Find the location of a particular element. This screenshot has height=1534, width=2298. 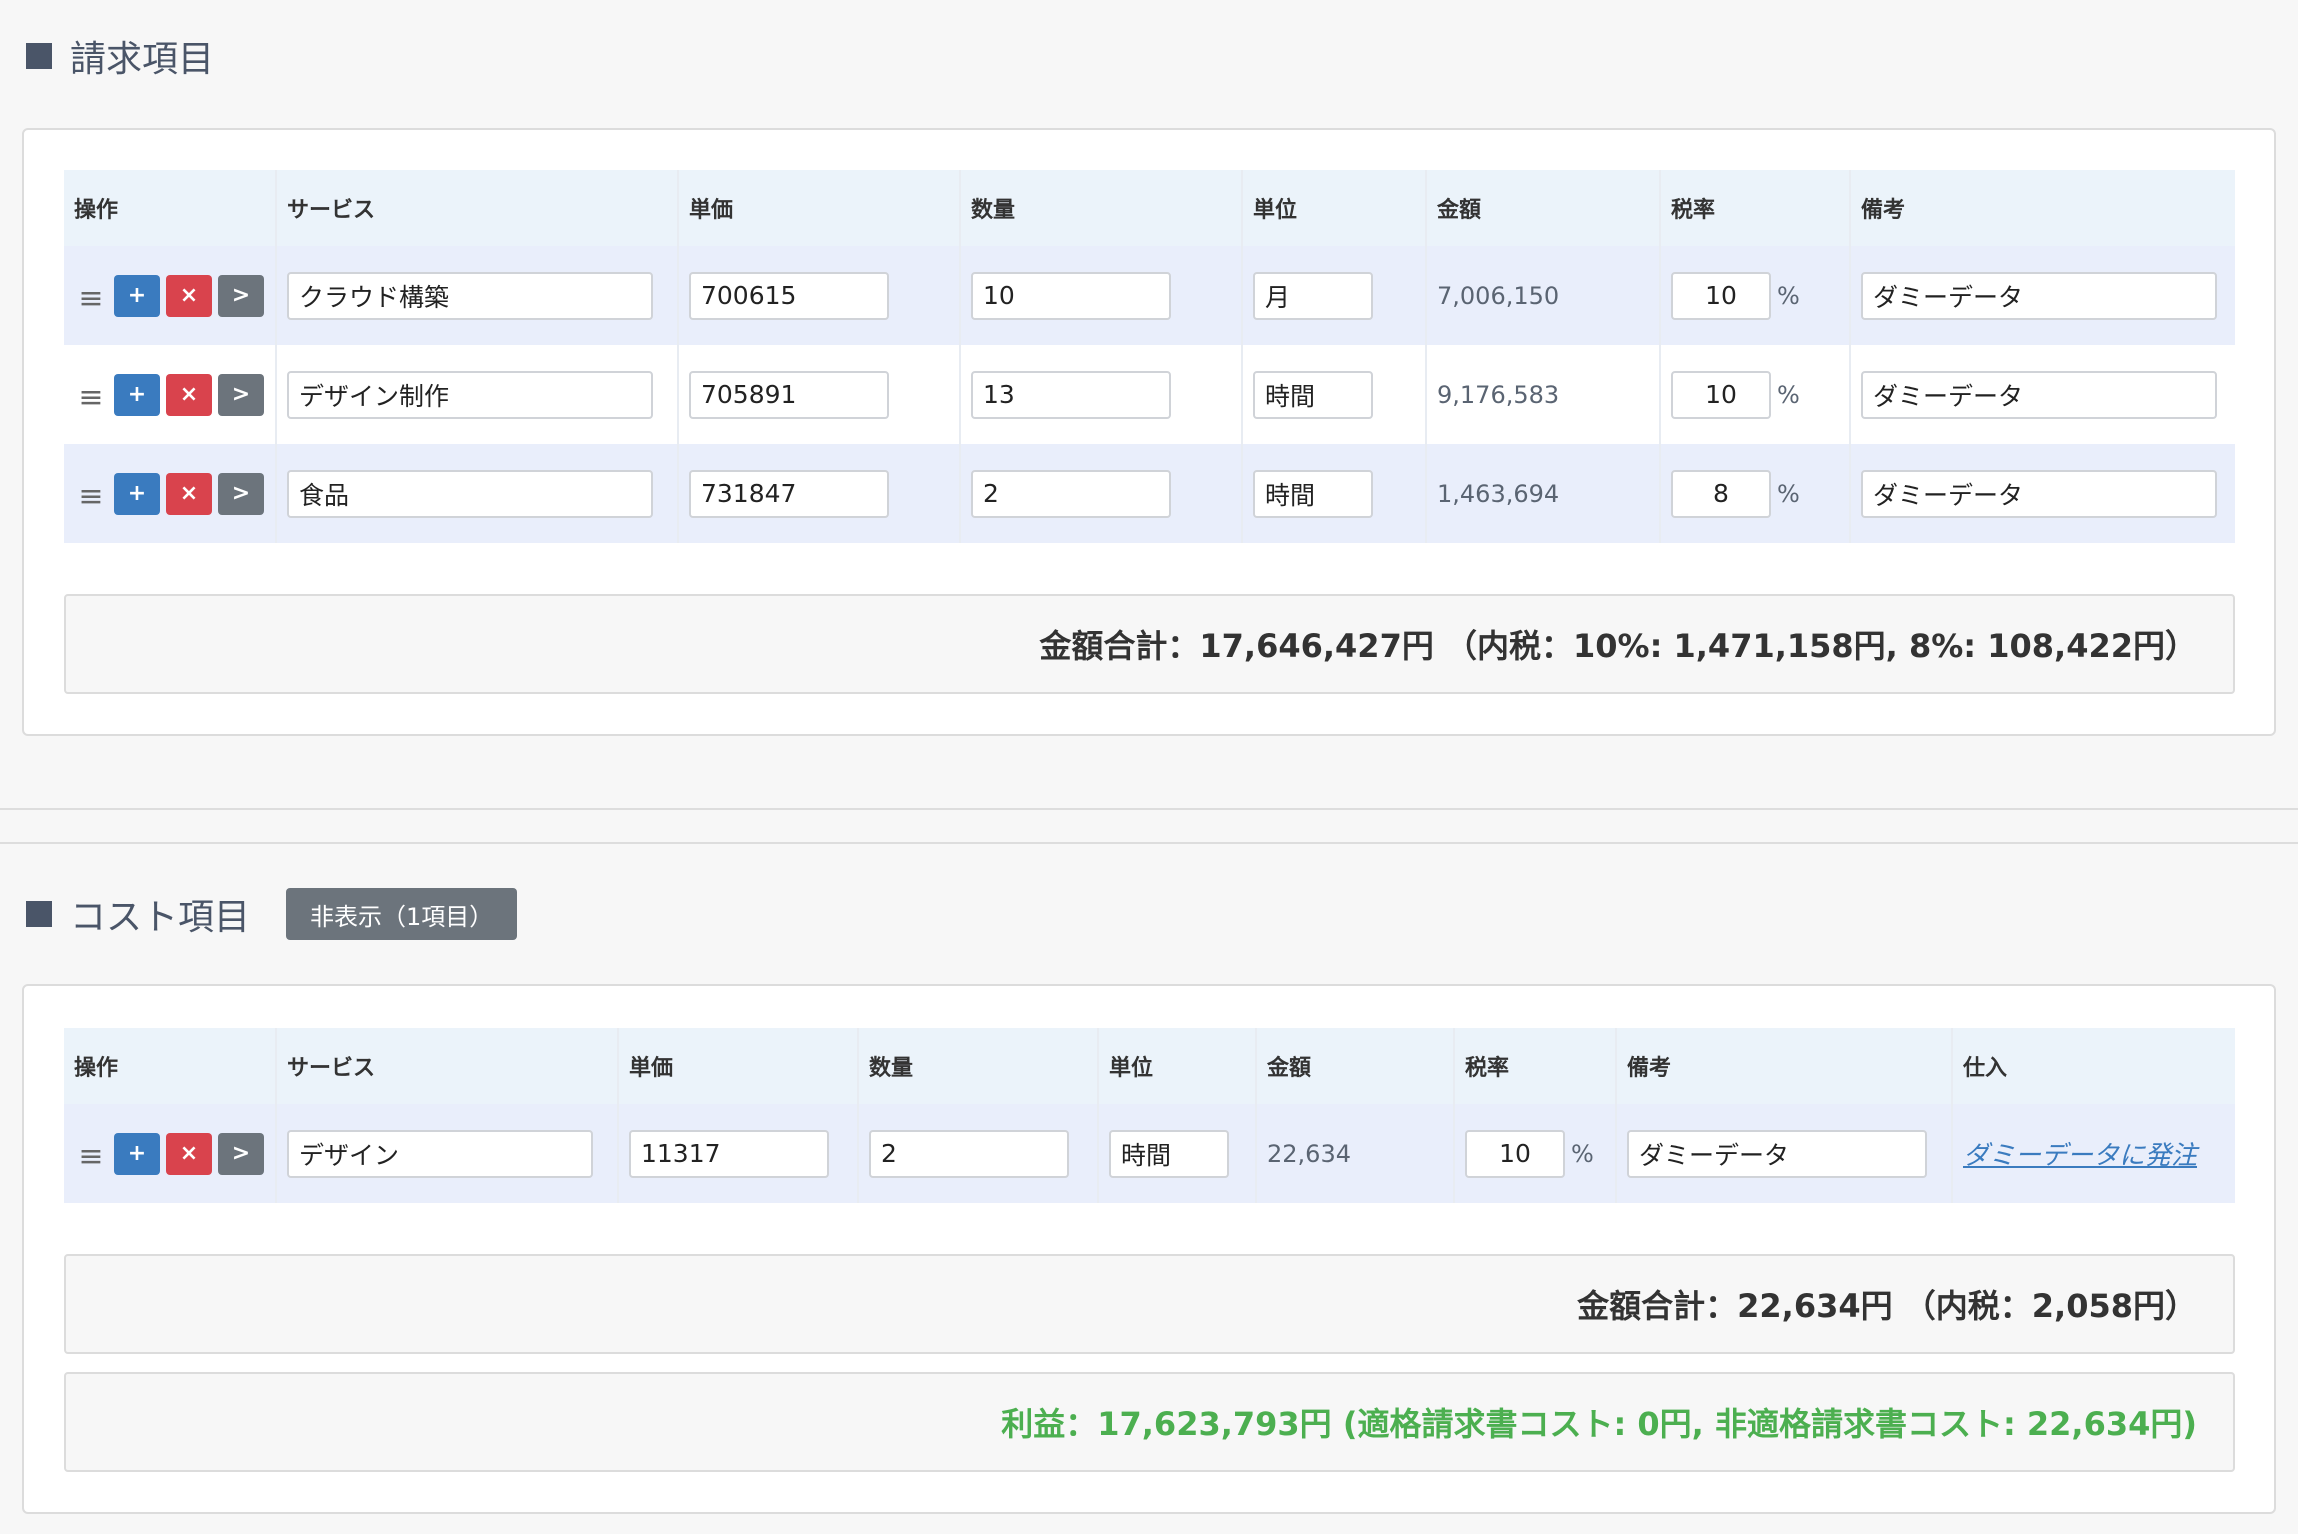

tax-input: 8 is located at coordinates (1721, 493).